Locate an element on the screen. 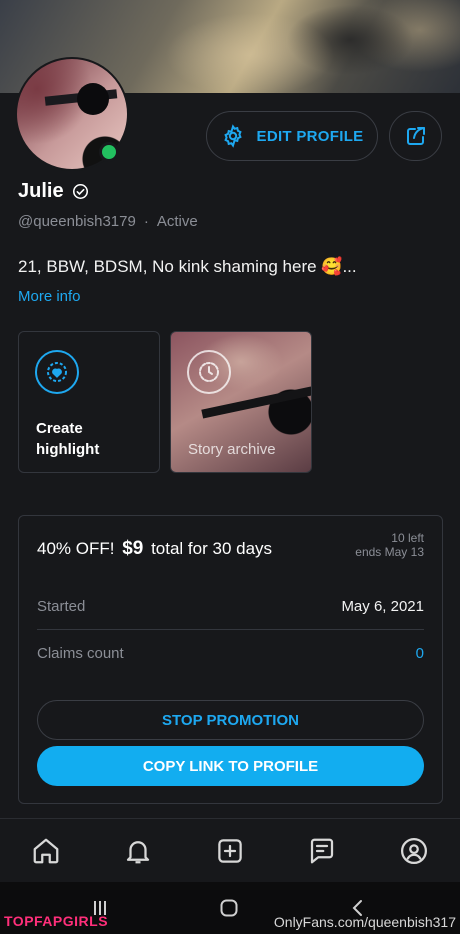  profile-handle: @queenbish3179 is located at coordinates (77, 221).